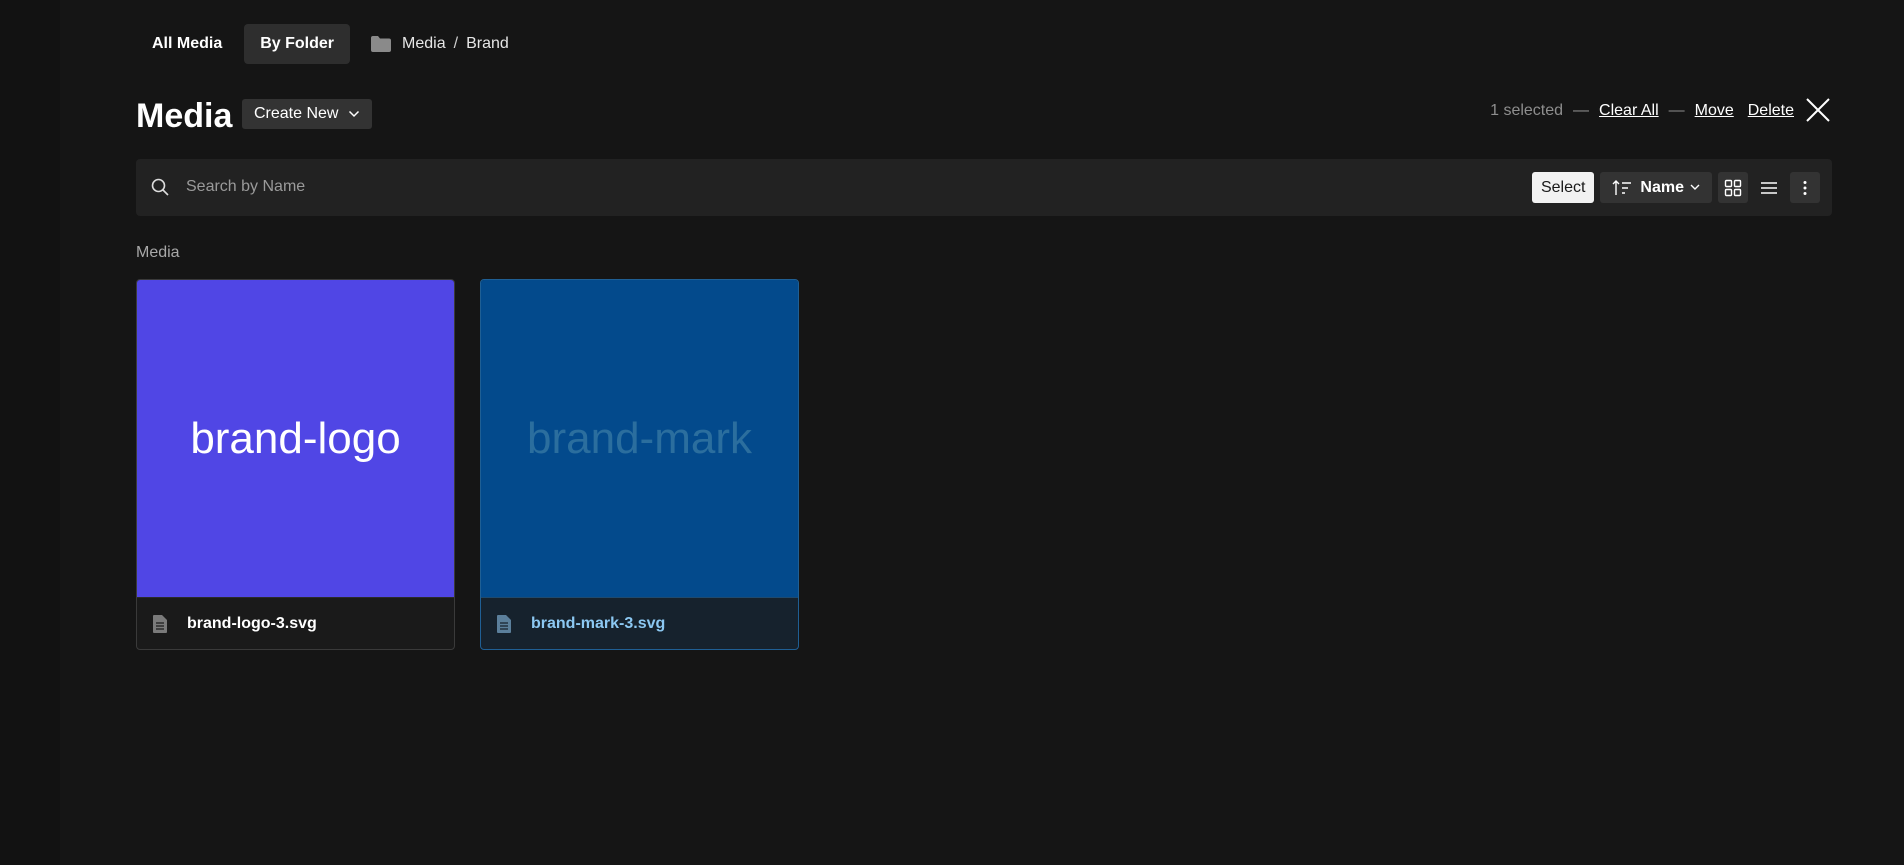 Image resolution: width=1904 pixels, height=865 pixels. I want to click on media-card: brand-mark brand-mark-3.svg, so click(639, 464).